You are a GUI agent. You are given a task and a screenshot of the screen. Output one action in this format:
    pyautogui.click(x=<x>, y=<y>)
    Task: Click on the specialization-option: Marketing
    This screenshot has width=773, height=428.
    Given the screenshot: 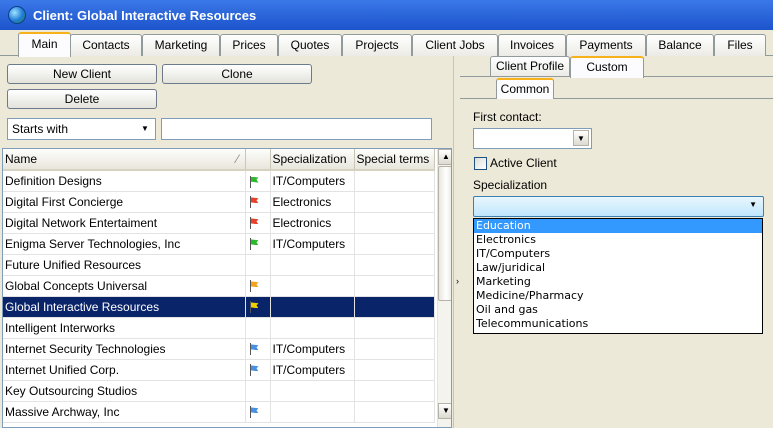 What is the action you would take?
    pyautogui.click(x=618, y=282)
    